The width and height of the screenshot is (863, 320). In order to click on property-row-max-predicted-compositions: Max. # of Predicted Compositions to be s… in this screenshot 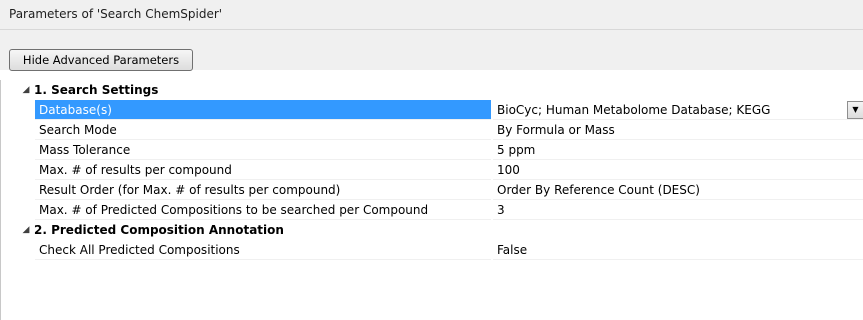, I will do `click(432, 210)`.